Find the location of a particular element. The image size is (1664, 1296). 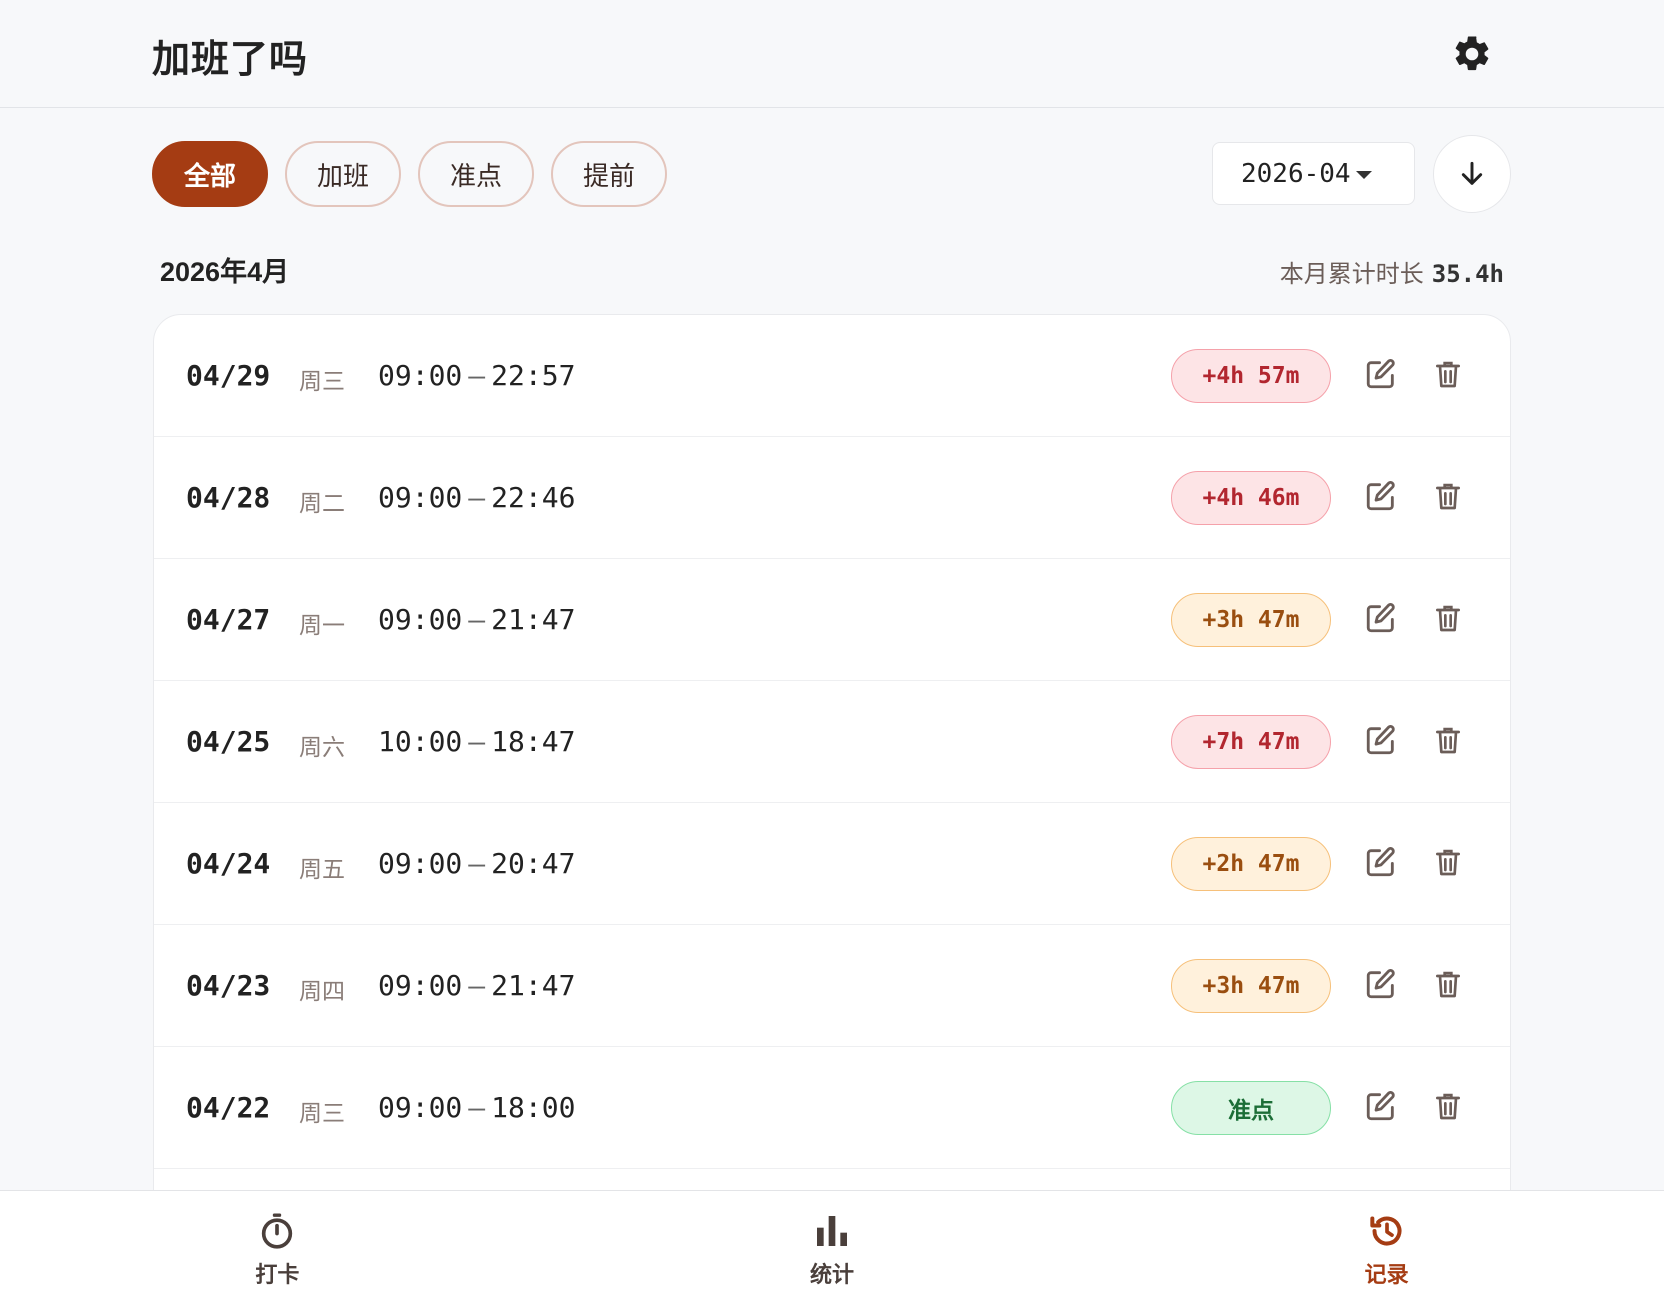

record-date: 04/22 is located at coordinates (228, 1107).